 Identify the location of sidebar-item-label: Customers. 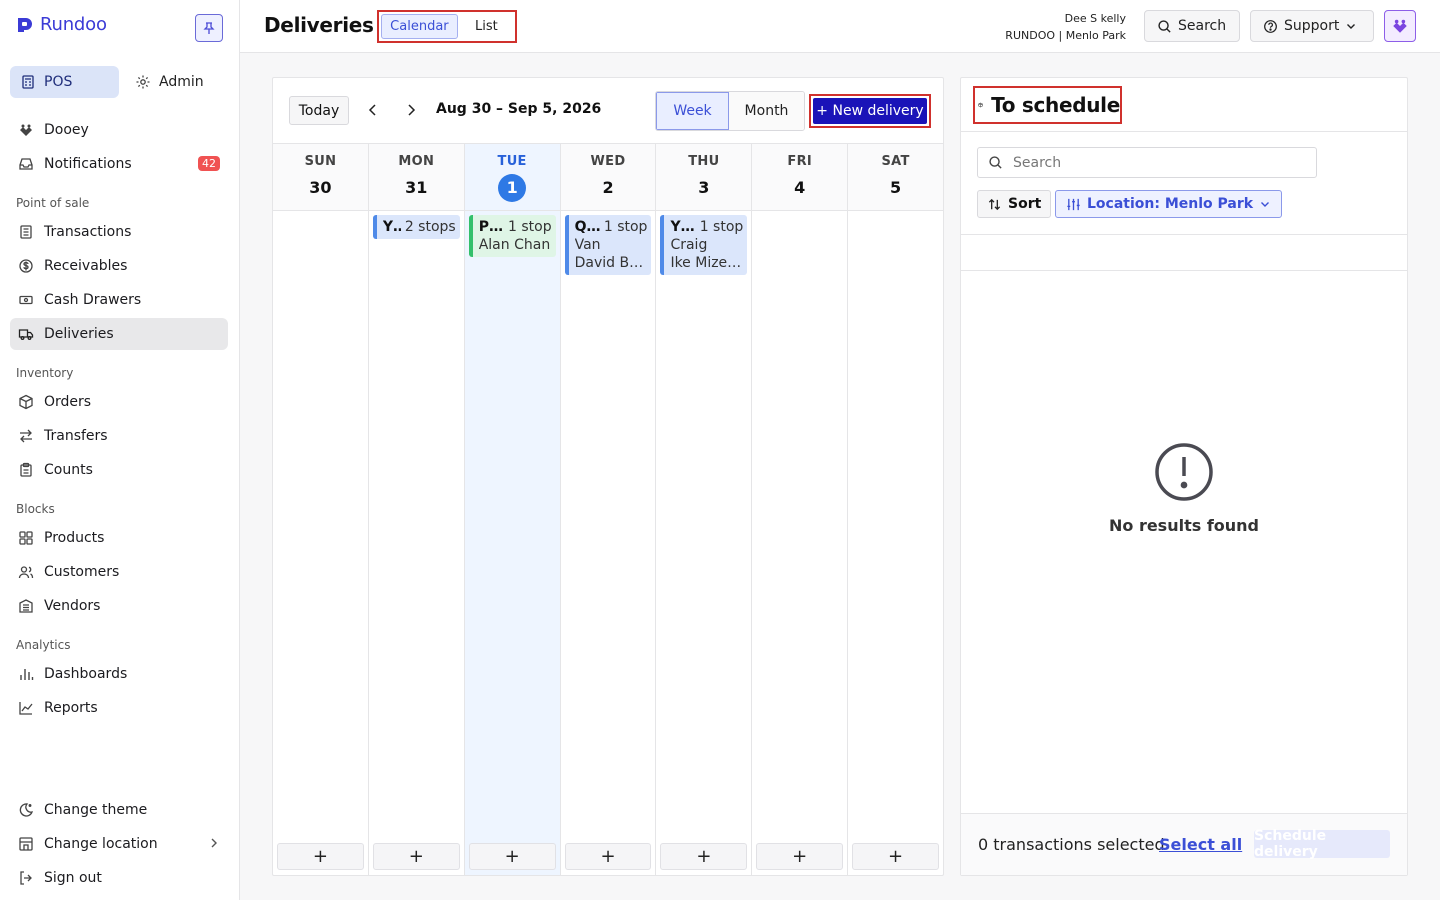
(82, 572).